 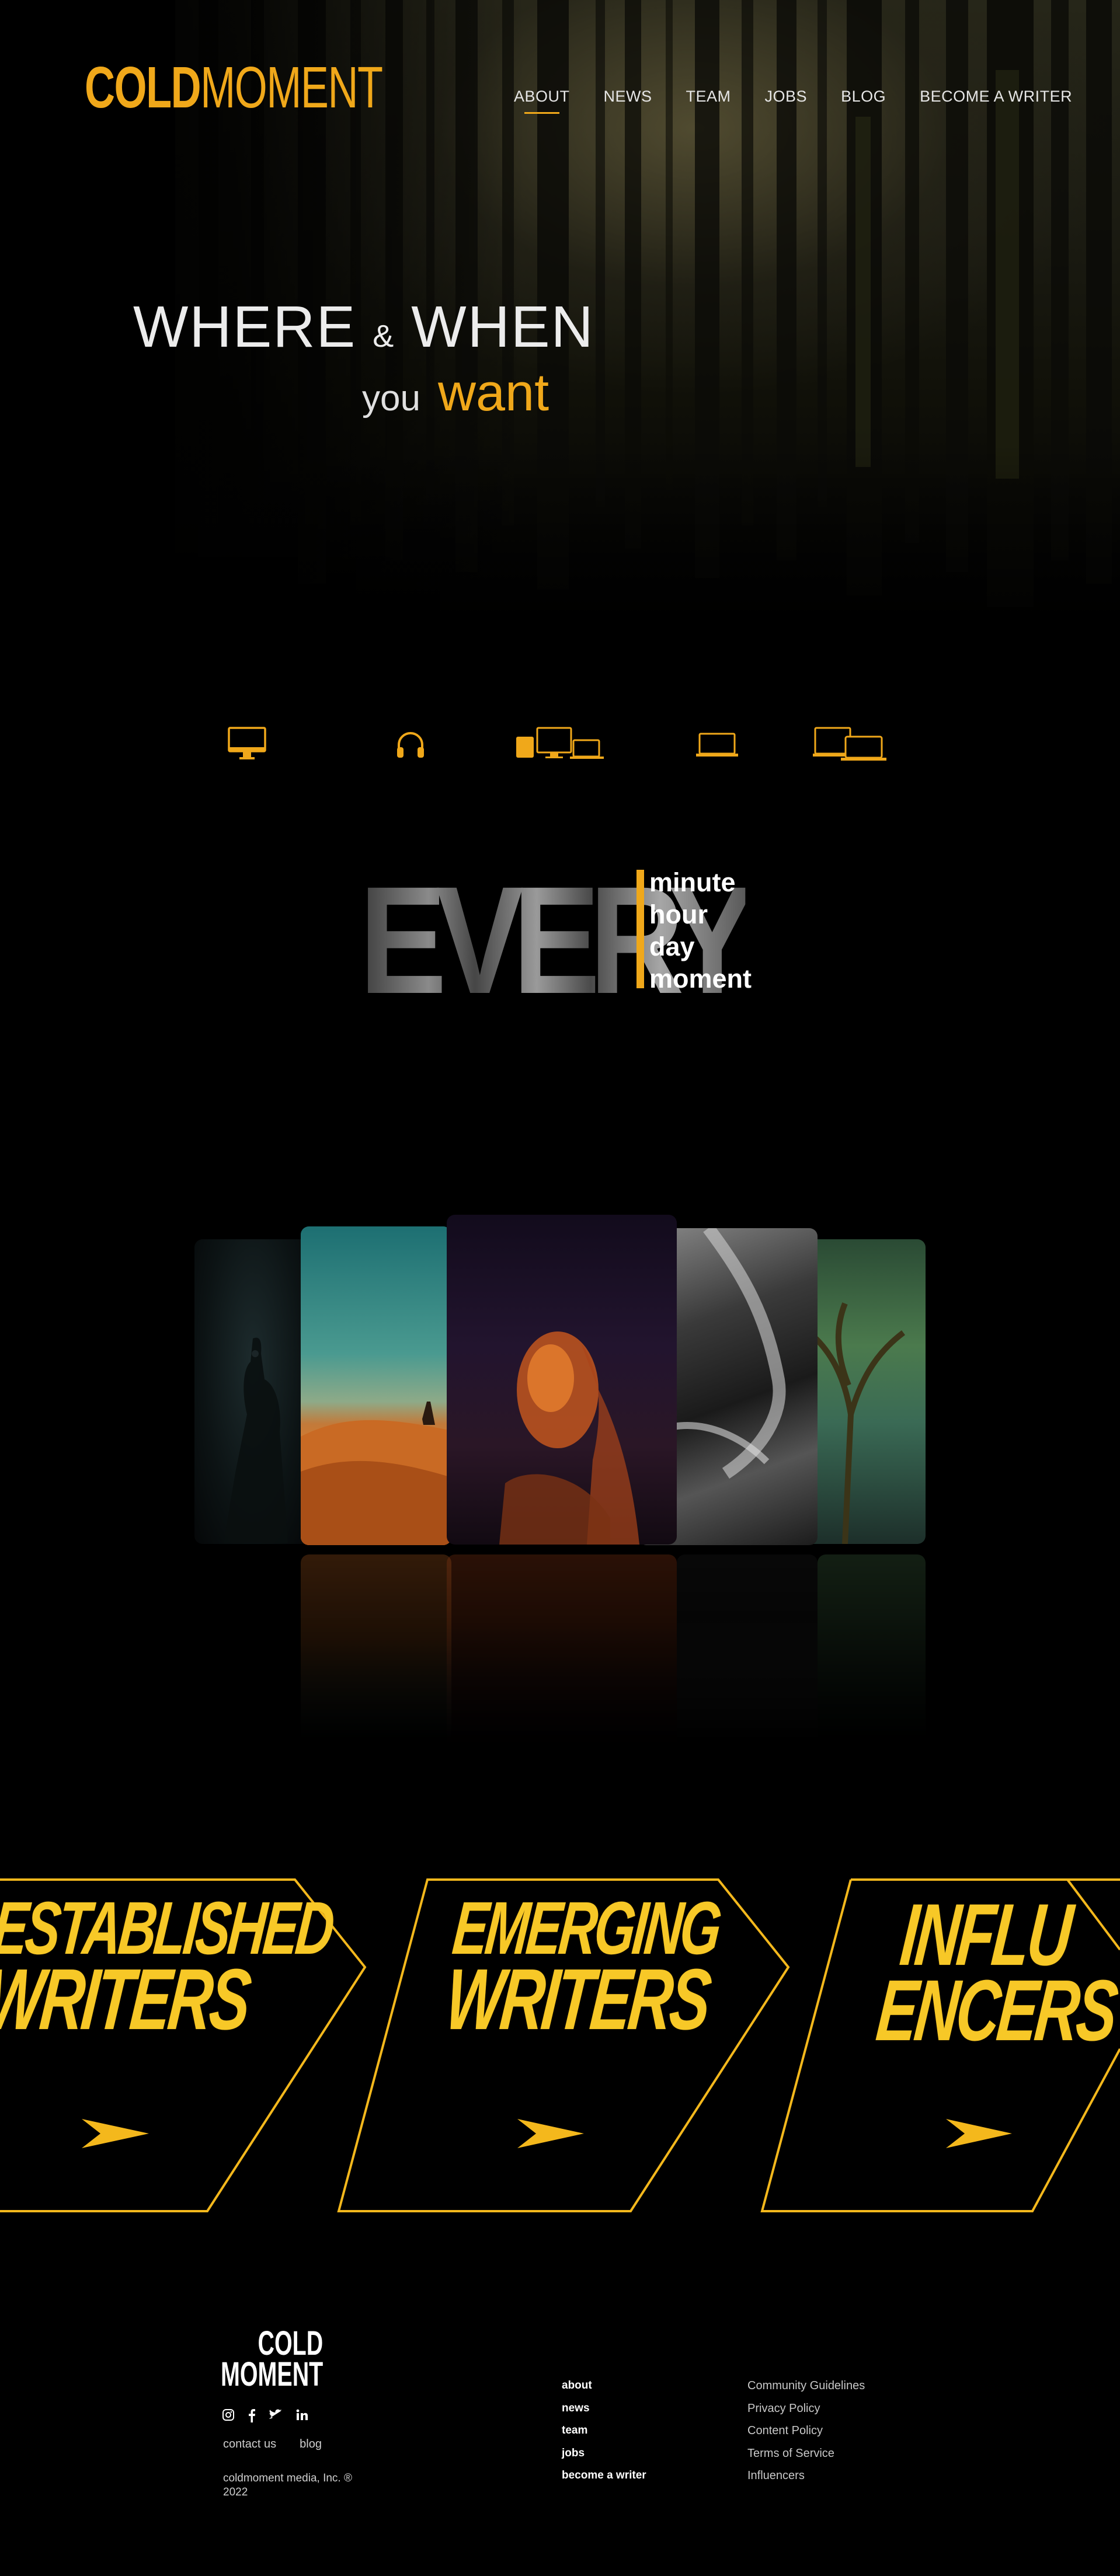 What do you see at coordinates (692, 882) in the screenshot?
I see `every-item-minute: minute` at bounding box center [692, 882].